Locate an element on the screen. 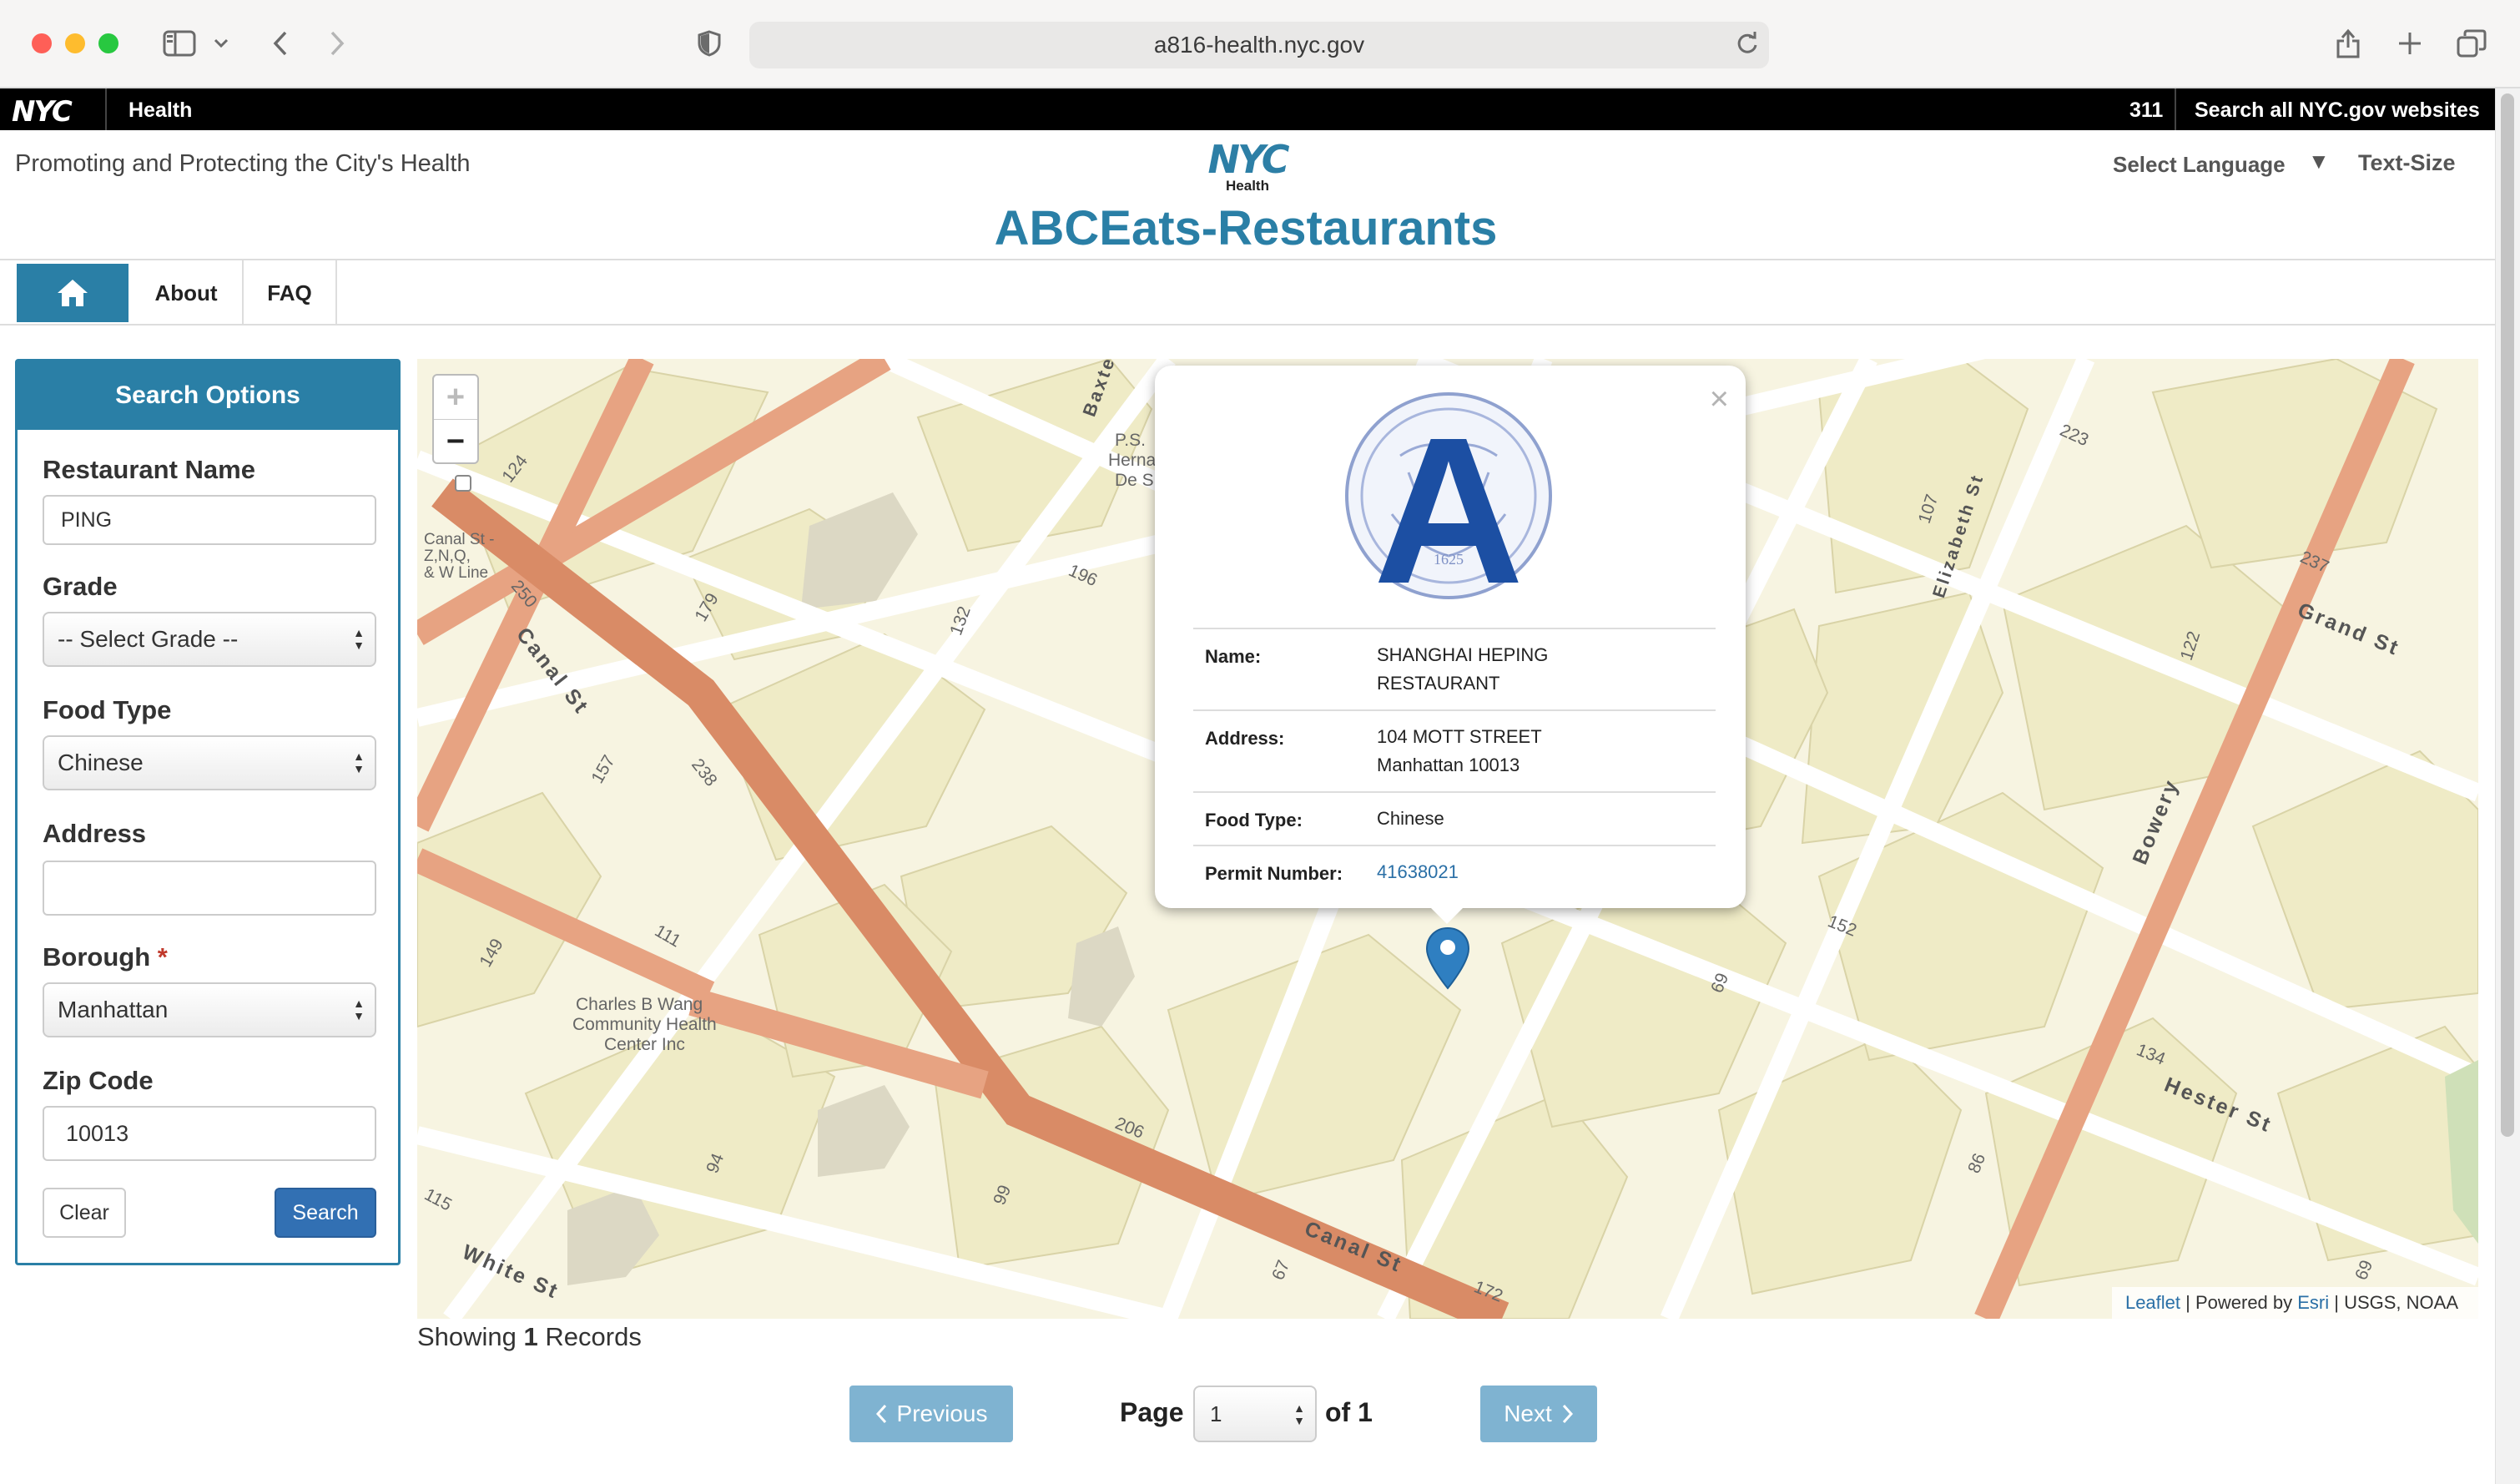  results-number: 1 is located at coordinates (530, 1336).